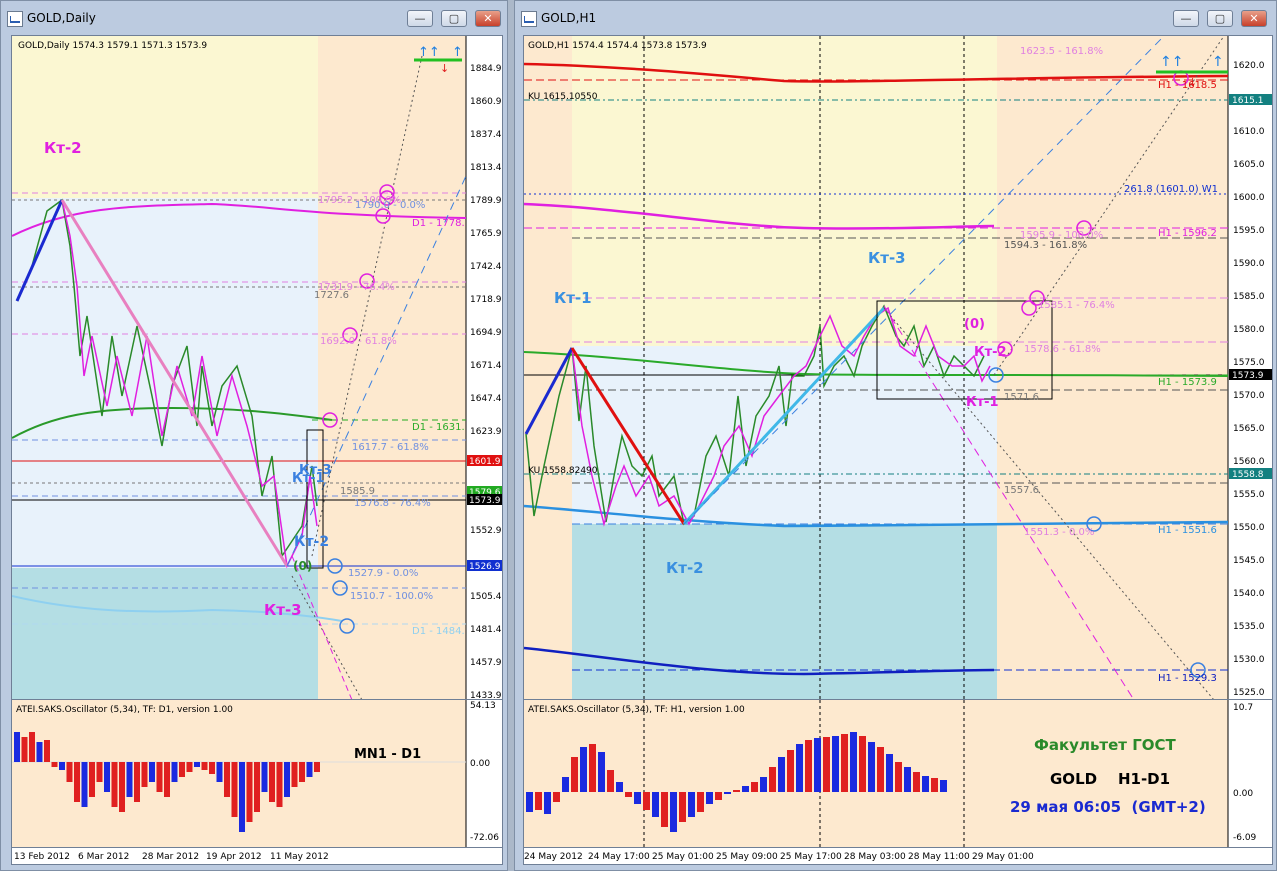 The width and height of the screenshot is (1277, 871). I want to click on oscillator-tick: 10.7, so click(1243, 708).